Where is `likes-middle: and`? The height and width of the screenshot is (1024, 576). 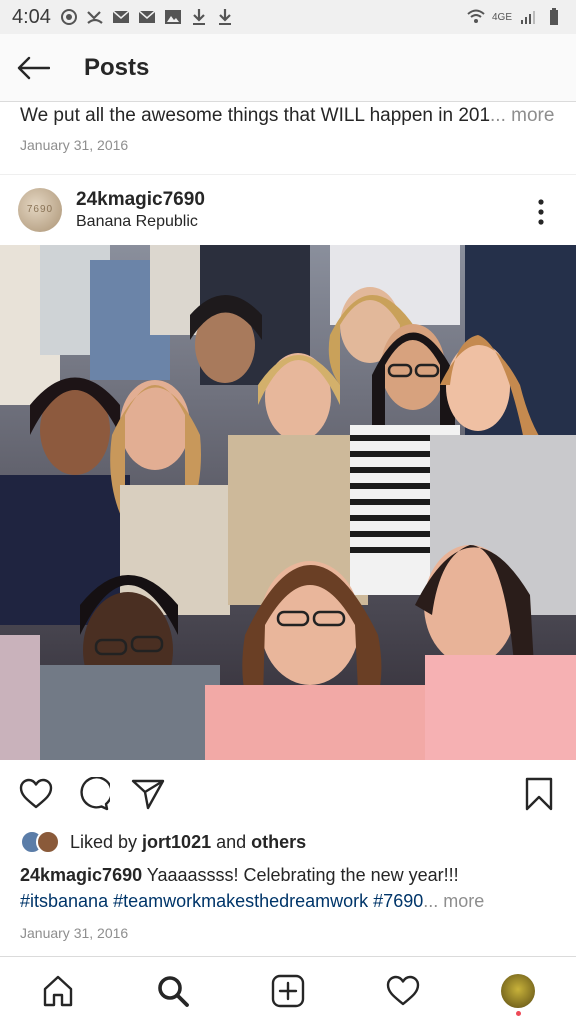 likes-middle: and is located at coordinates (231, 841).